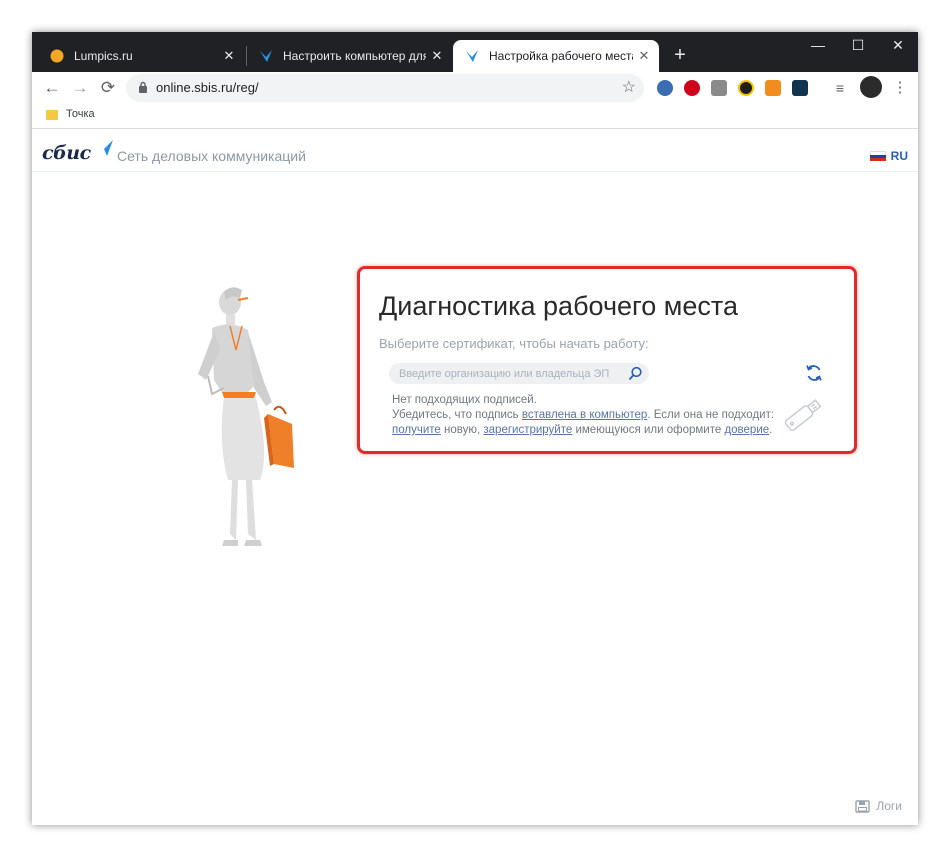 This screenshot has width=950, height=857. Describe the element at coordinates (416, 430) in the screenshot. I see `get-link: получите` at that location.